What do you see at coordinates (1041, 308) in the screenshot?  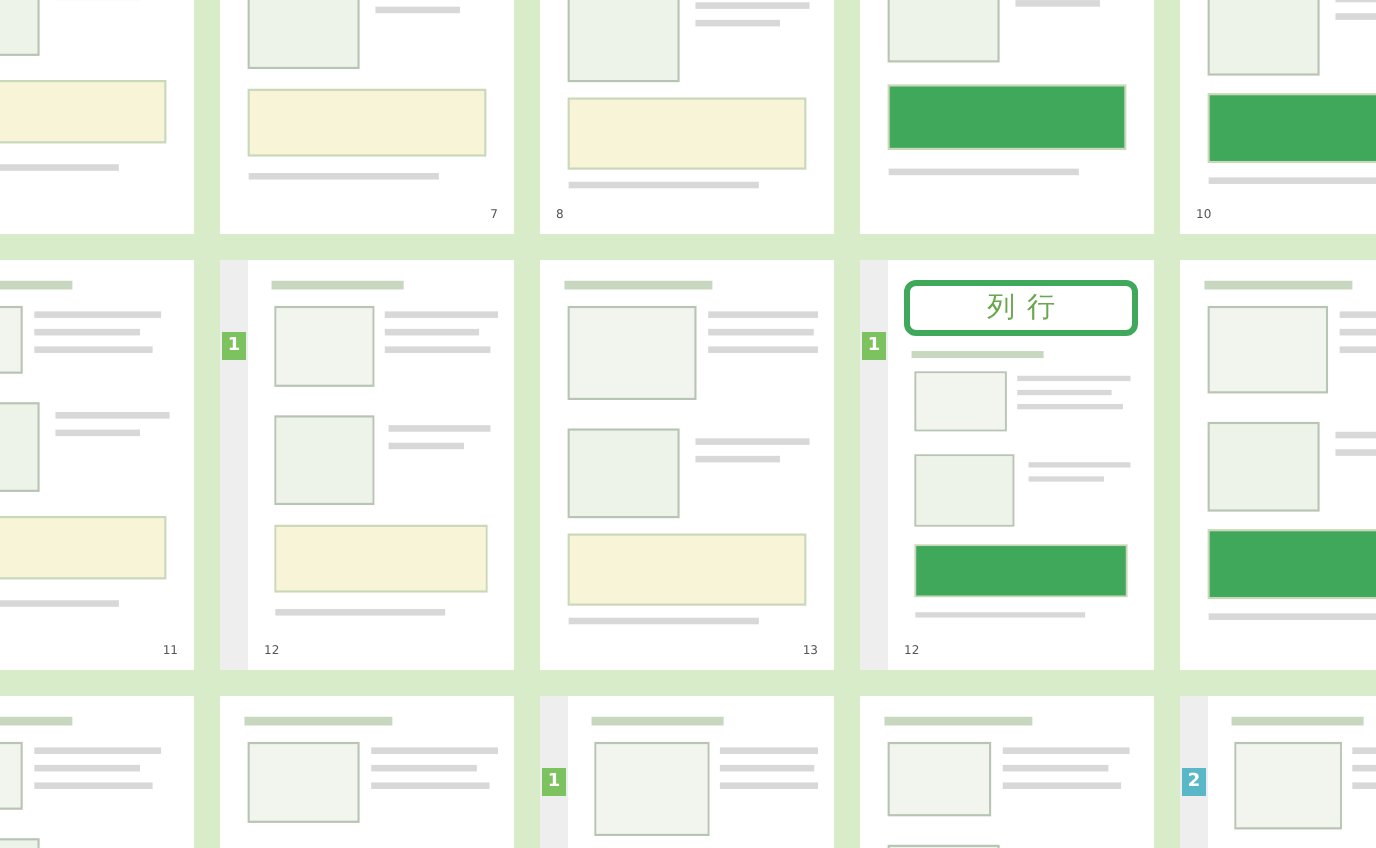 I see `large-character: 行` at bounding box center [1041, 308].